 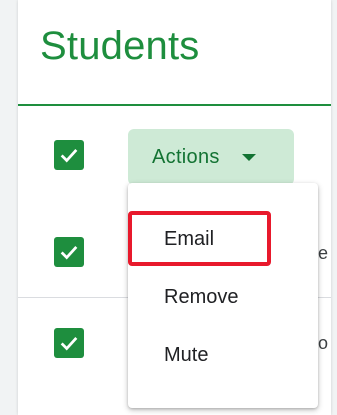 I want to click on menu-item-label: Mute, so click(x=186, y=354).